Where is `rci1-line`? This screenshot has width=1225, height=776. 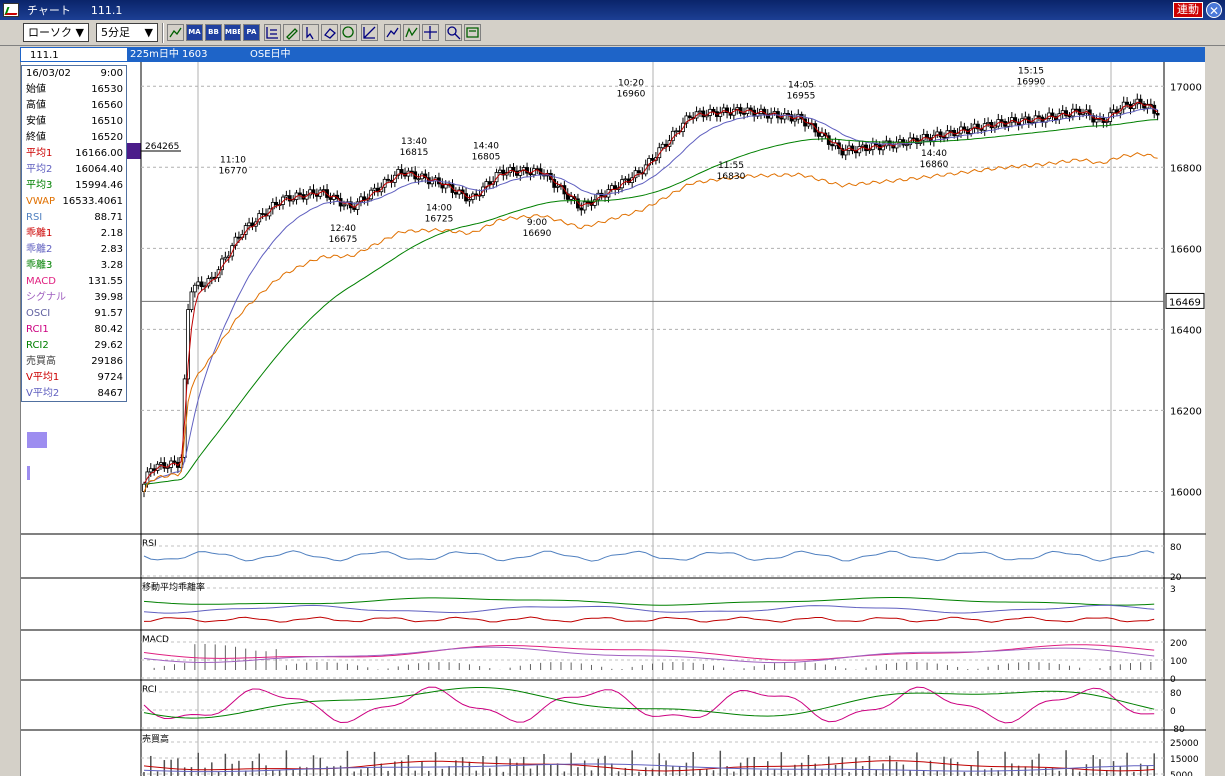 rci1-line is located at coordinates (649, 705).